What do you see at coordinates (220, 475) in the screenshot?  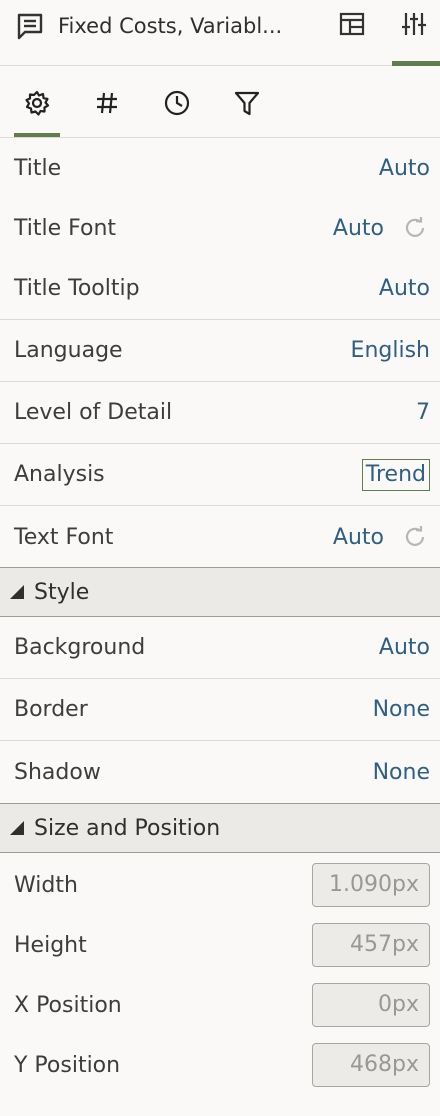 I see `analysis-row: Analysis Trend` at bounding box center [220, 475].